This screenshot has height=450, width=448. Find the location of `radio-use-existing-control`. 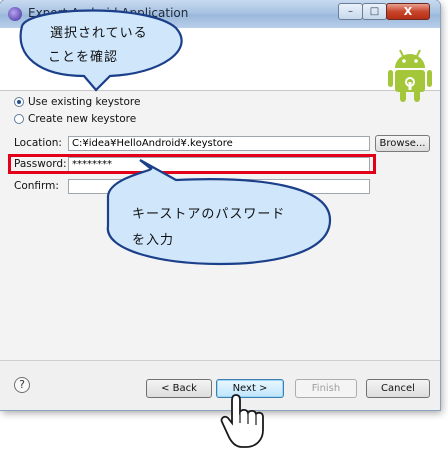

radio-use-existing-control is located at coordinates (19, 102).